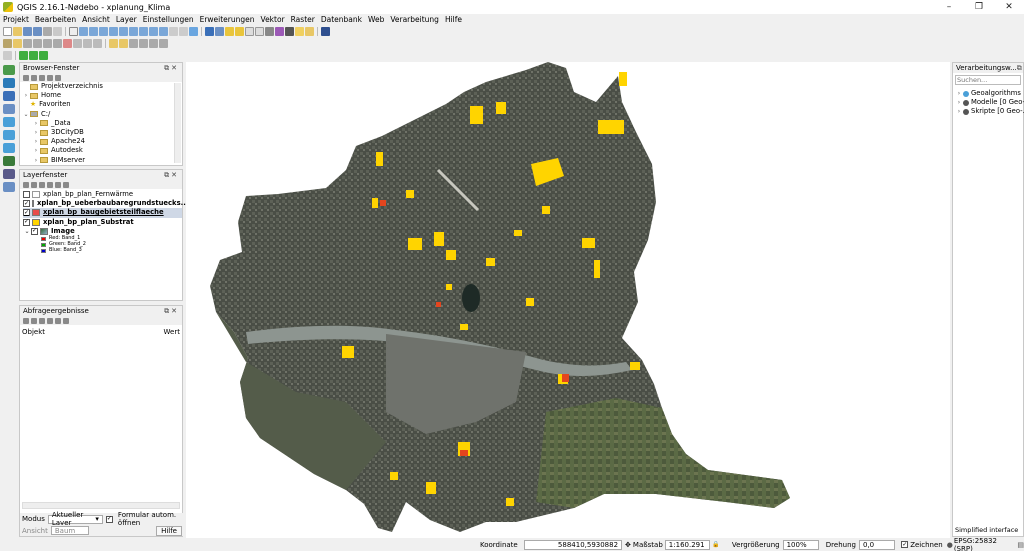  Describe the element at coordinates (153, 31) in the screenshot. I see `zoom-last-icon` at that location.